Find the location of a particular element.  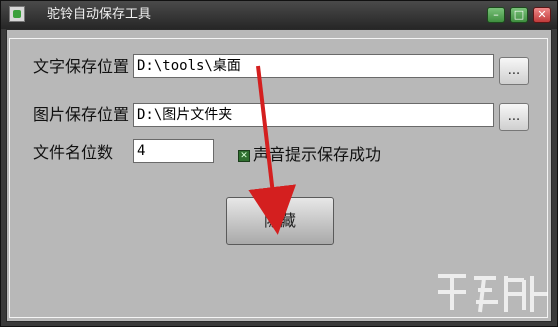

sound-notify-label: 声音提示保存成功 is located at coordinates (317, 155).